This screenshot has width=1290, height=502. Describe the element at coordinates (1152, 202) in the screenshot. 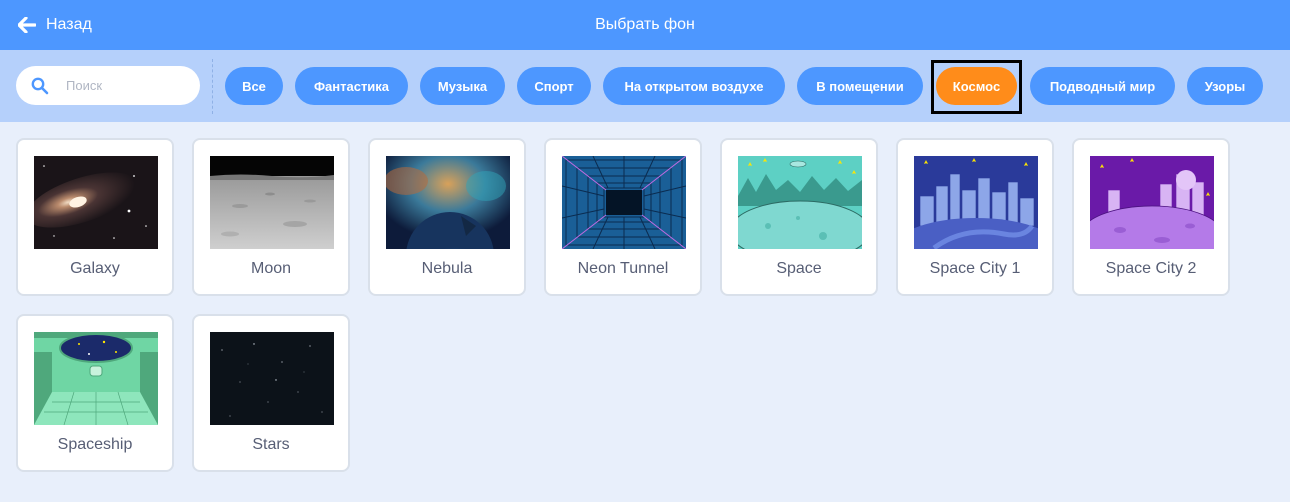

I see `space-city-2-thumbnail` at that location.